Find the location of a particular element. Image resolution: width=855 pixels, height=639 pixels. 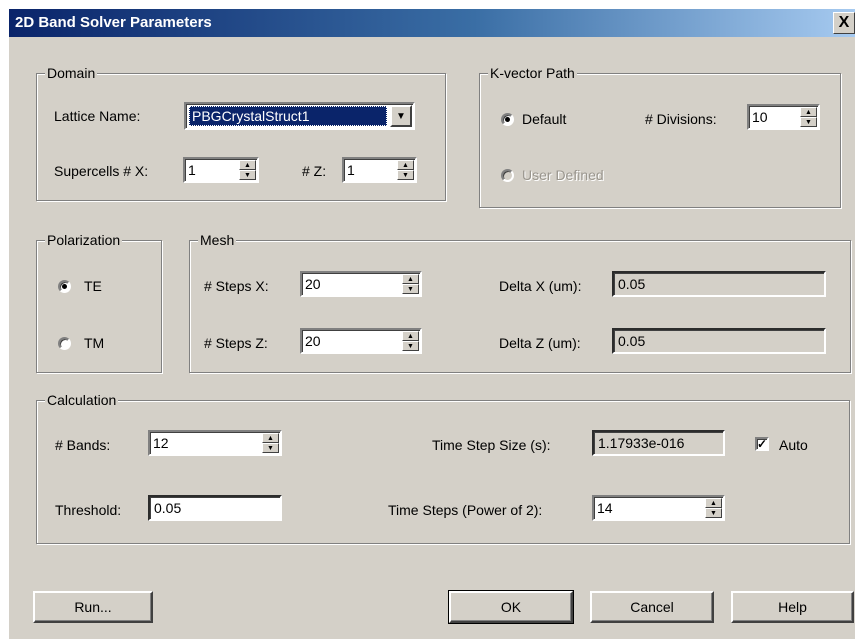

lattice-name-combo: PBGCrystalStruct1 ▼ is located at coordinates (299, 116).